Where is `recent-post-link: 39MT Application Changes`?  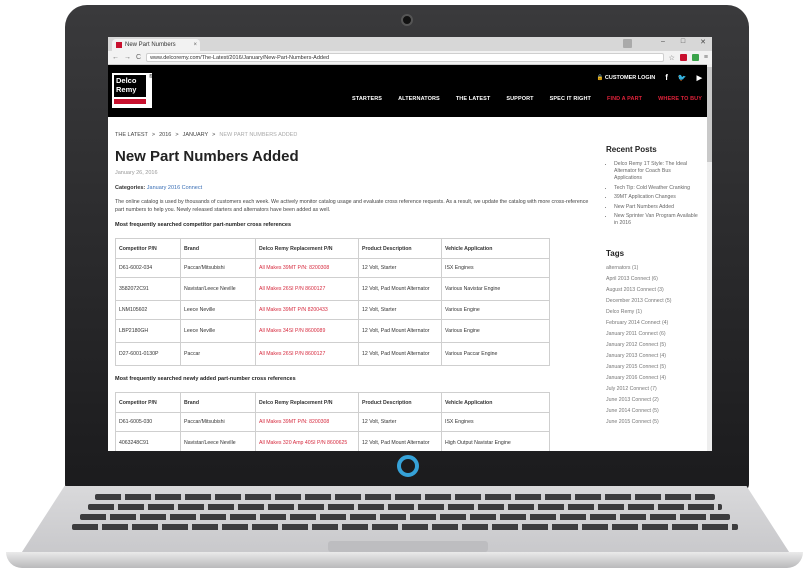
recent-post-link: 39MT Application Changes is located at coordinates (656, 197).